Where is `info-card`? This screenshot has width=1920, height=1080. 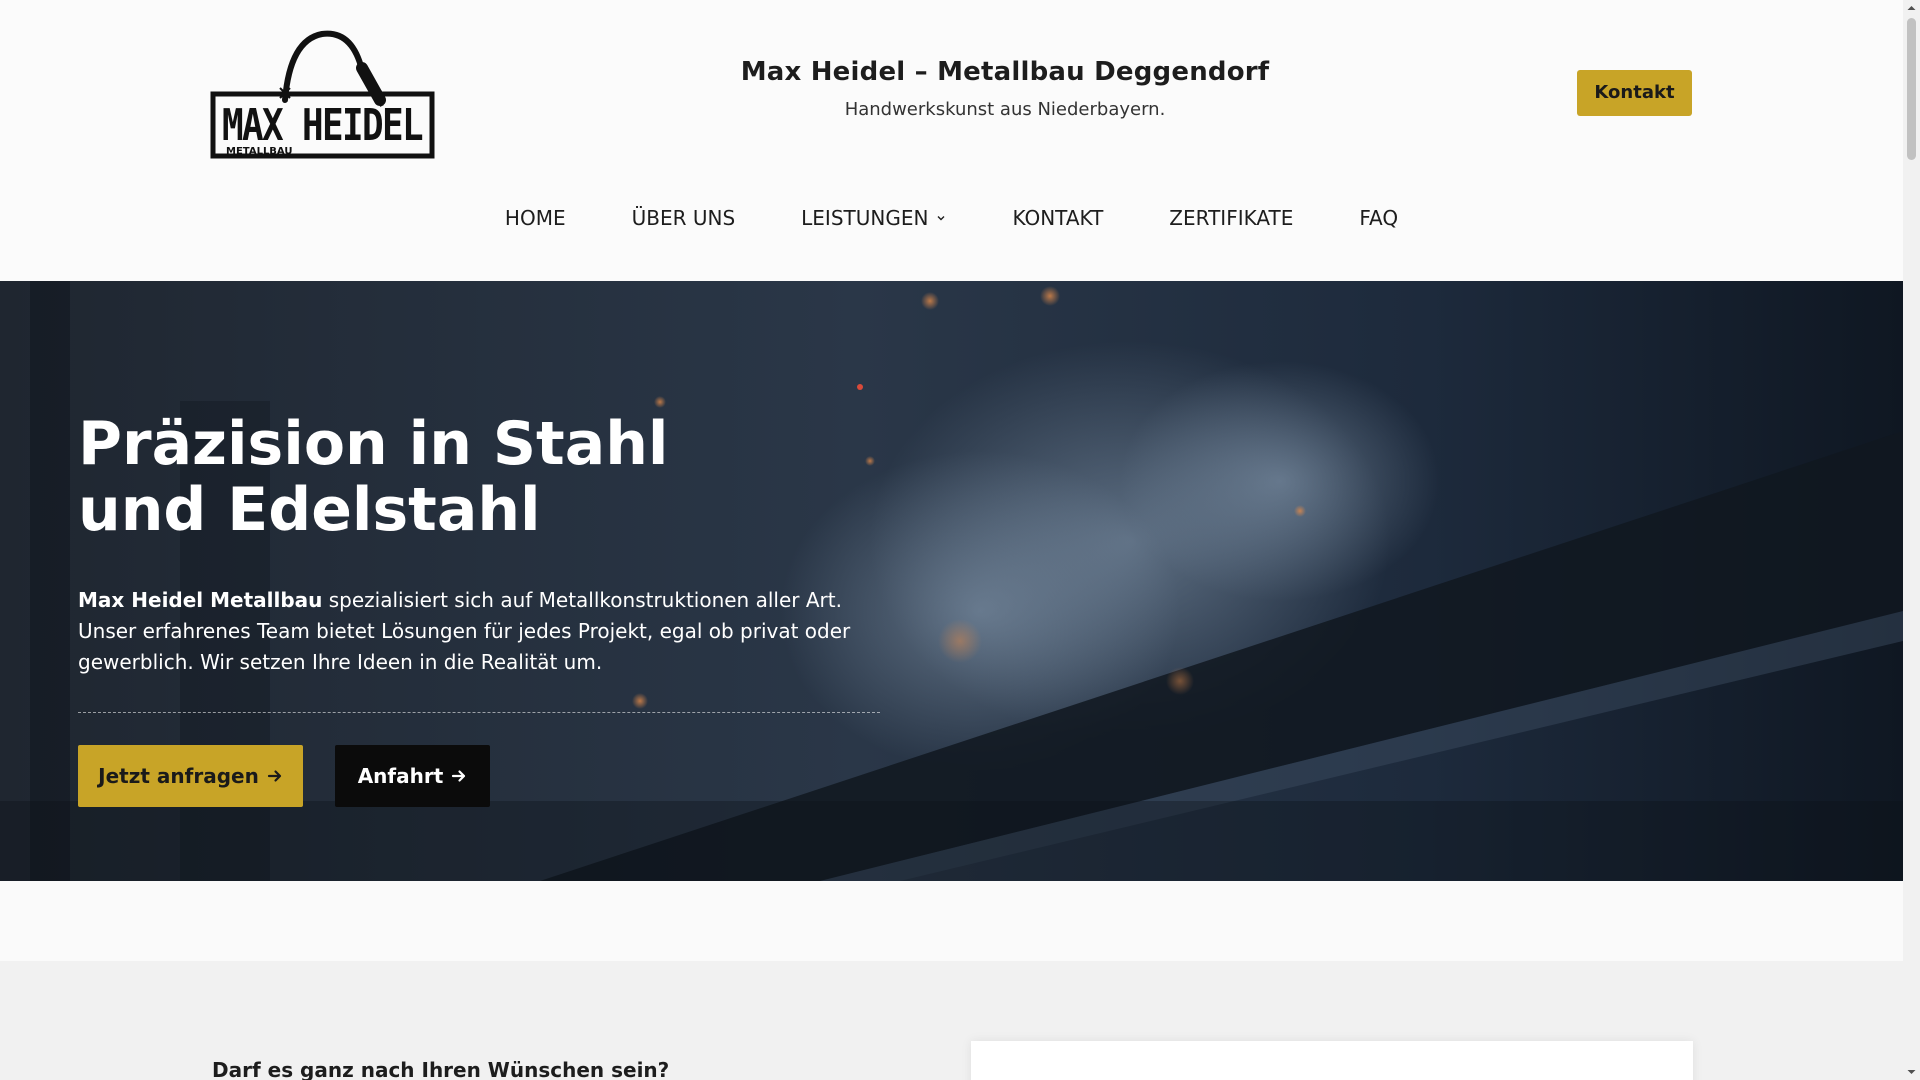 info-card is located at coordinates (1332, 1060).